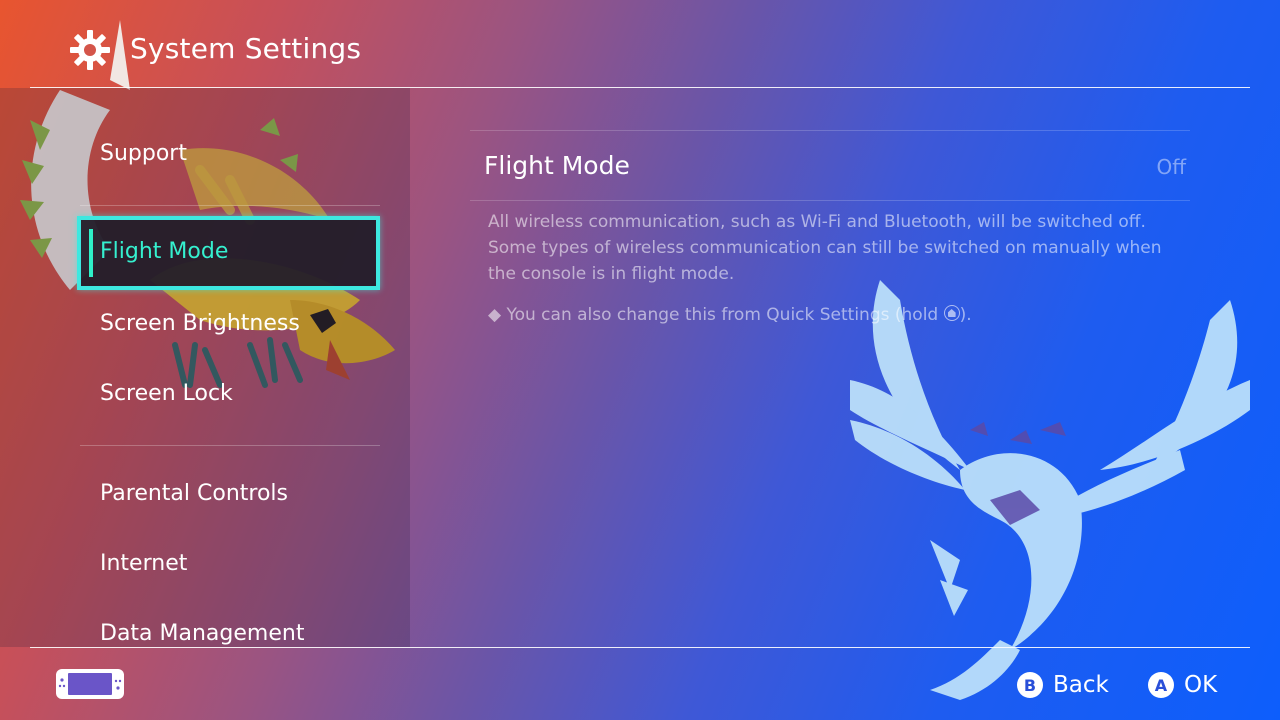 This screenshot has width=1280, height=720. I want to click on ok-label: OK, so click(1201, 685).